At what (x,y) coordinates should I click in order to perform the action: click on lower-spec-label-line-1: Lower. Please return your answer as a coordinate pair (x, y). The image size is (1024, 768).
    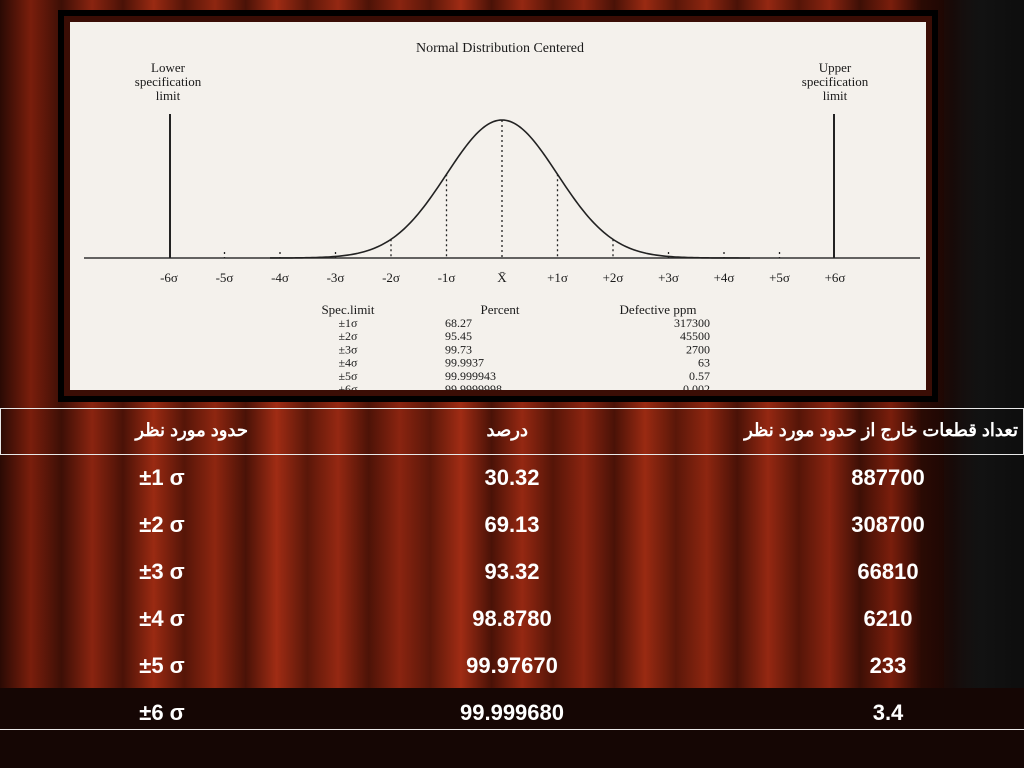
    Looking at the image, I should click on (168, 67).